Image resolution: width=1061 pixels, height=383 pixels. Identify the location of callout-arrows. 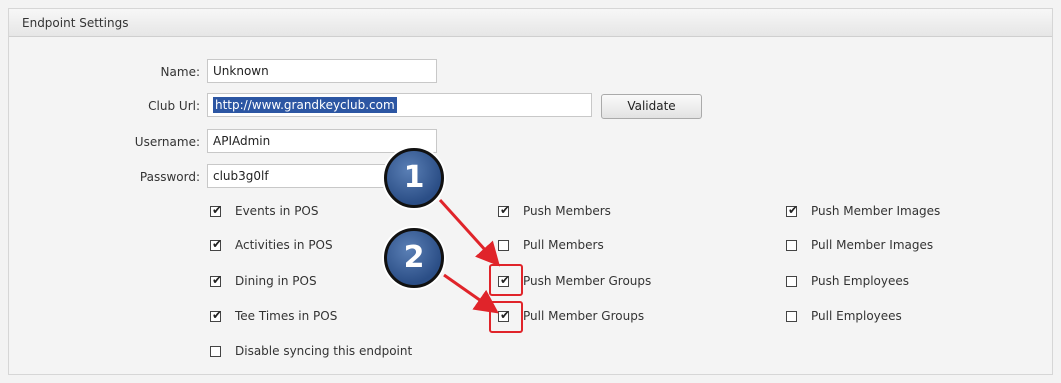
(469, 256).